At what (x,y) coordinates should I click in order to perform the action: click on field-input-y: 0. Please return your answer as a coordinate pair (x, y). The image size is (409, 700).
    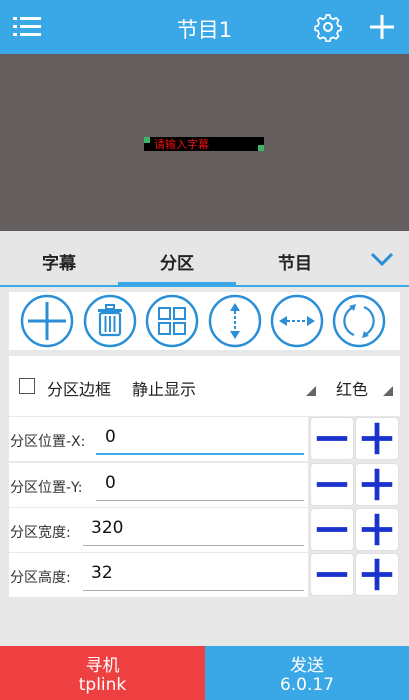
    Looking at the image, I should click on (110, 483).